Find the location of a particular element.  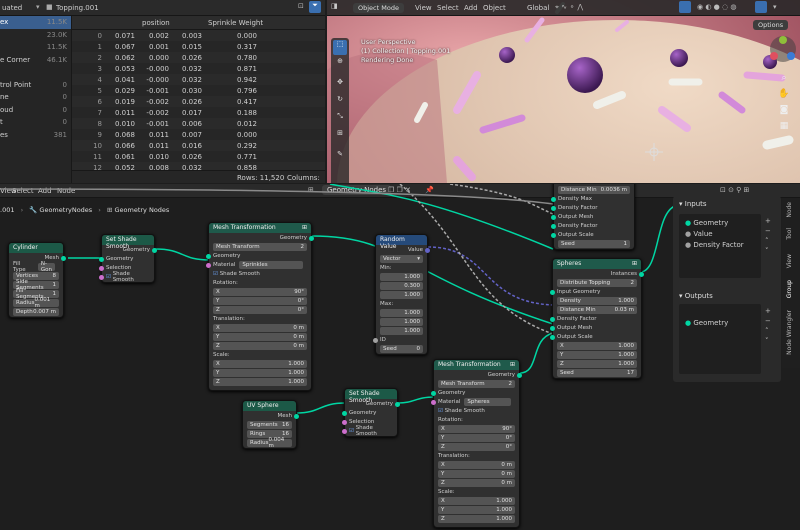

node-header: UV Sphere is located at coordinates (269, 406).